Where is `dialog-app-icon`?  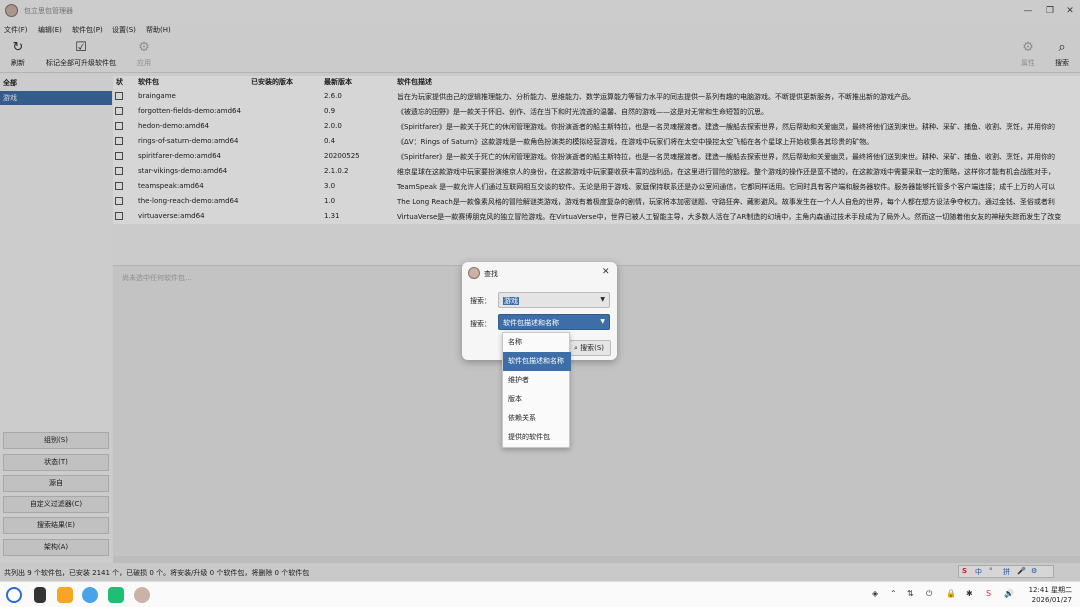 dialog-app-icon is located at coordinates (474, 273).